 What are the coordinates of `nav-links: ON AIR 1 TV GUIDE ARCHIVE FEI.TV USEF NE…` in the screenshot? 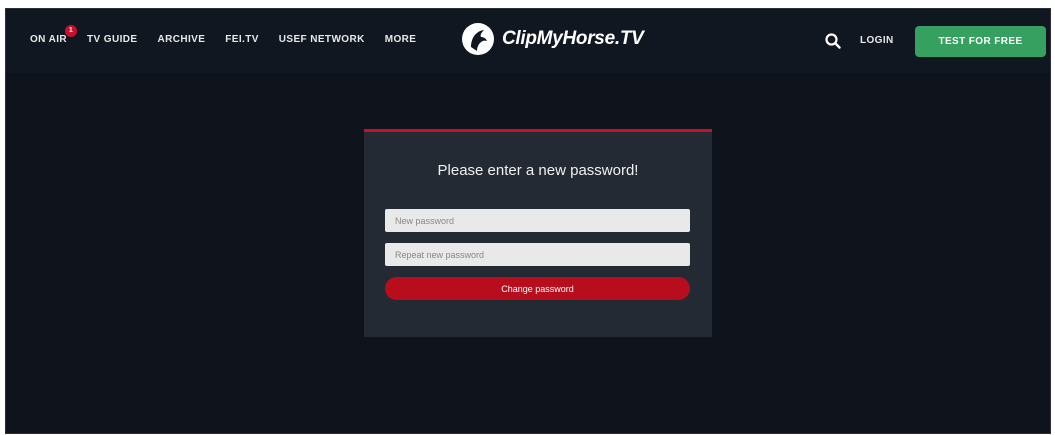 It's located at (233, 35).